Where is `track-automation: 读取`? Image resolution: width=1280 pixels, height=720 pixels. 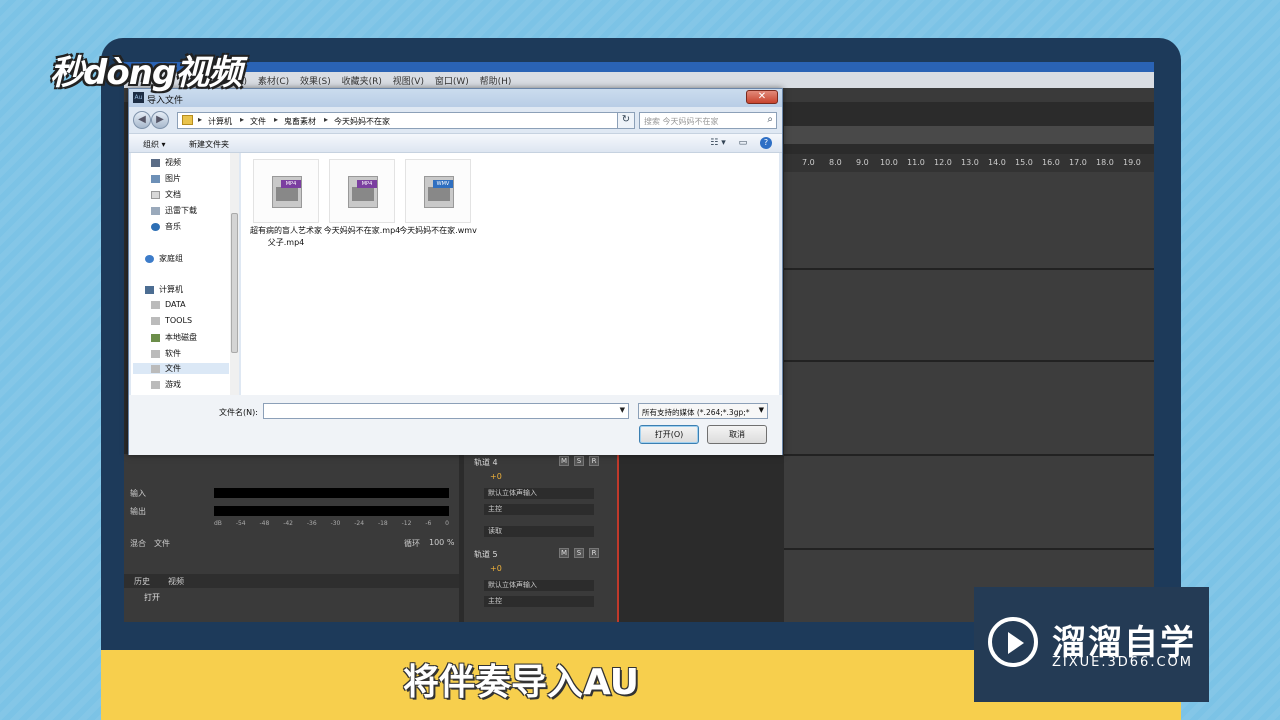
track-automation: 读取 is located at coordinates (539, 531).